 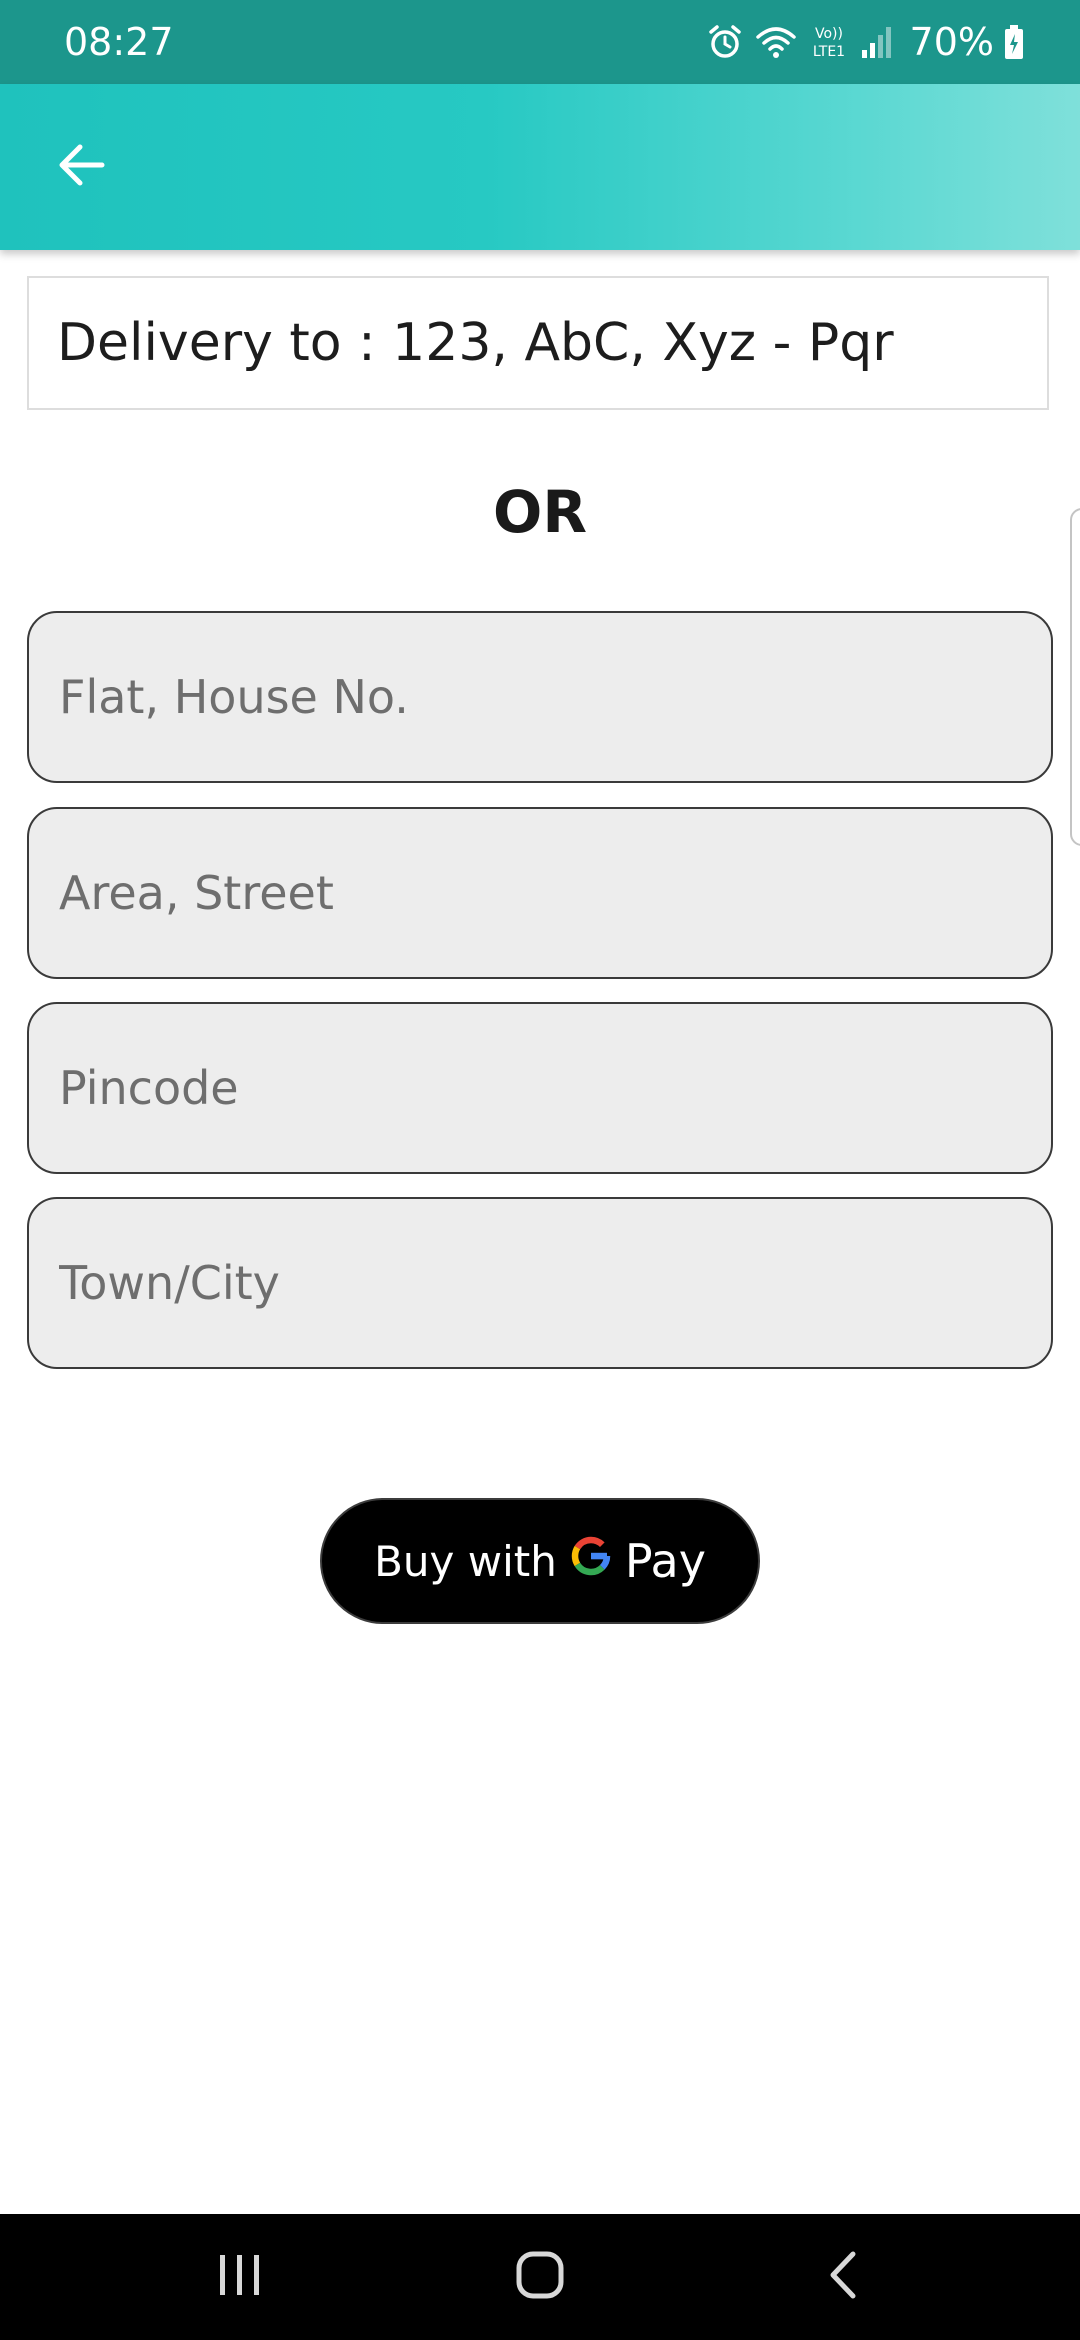 What do you see at coordinates (776, 42) in the screenshot?
I see `wifi-icon` at bounding box center [776, 42].